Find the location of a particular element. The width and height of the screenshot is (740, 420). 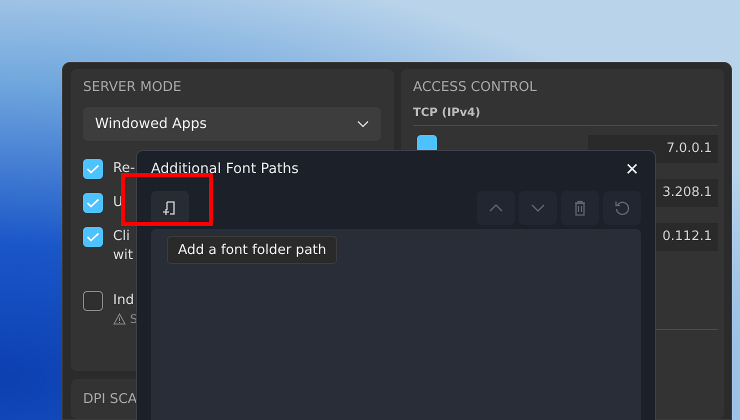

warning-icon is located at coordinates (119, 319).